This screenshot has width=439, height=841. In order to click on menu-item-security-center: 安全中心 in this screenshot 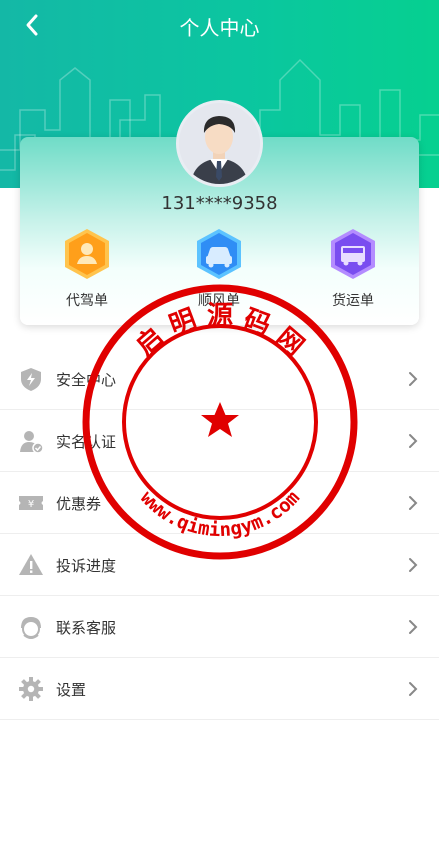, I will do `click(219, 379)`.